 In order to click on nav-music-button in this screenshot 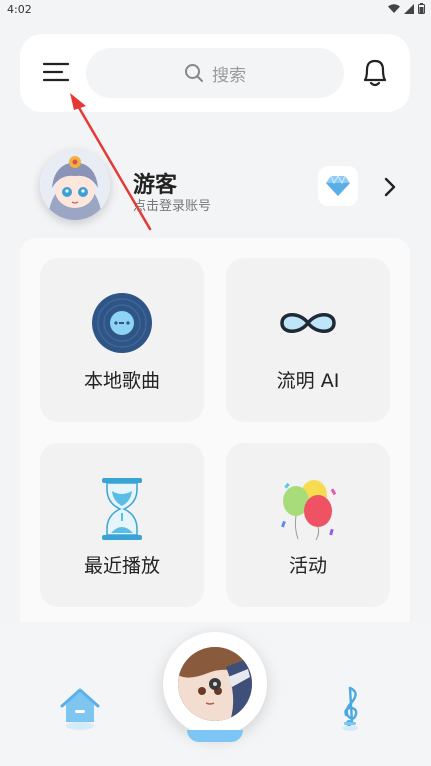, I will do `click(350, 707)`.